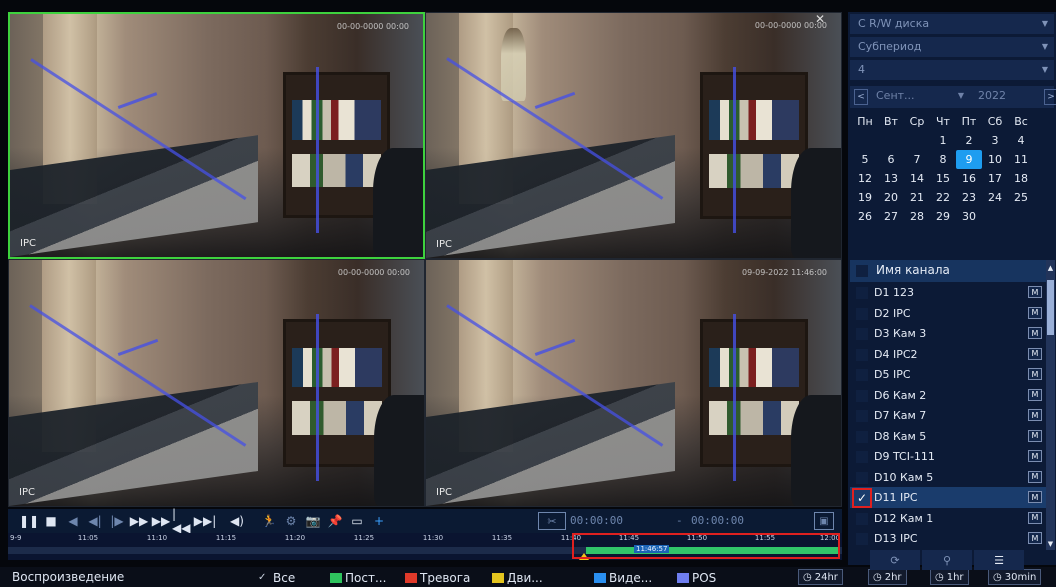 The image size is (1056, 587). What do you see at coordinates (952, 70) in the screenshot?
I see `split-select: 4 ▼` at bounding box center [952, 70].